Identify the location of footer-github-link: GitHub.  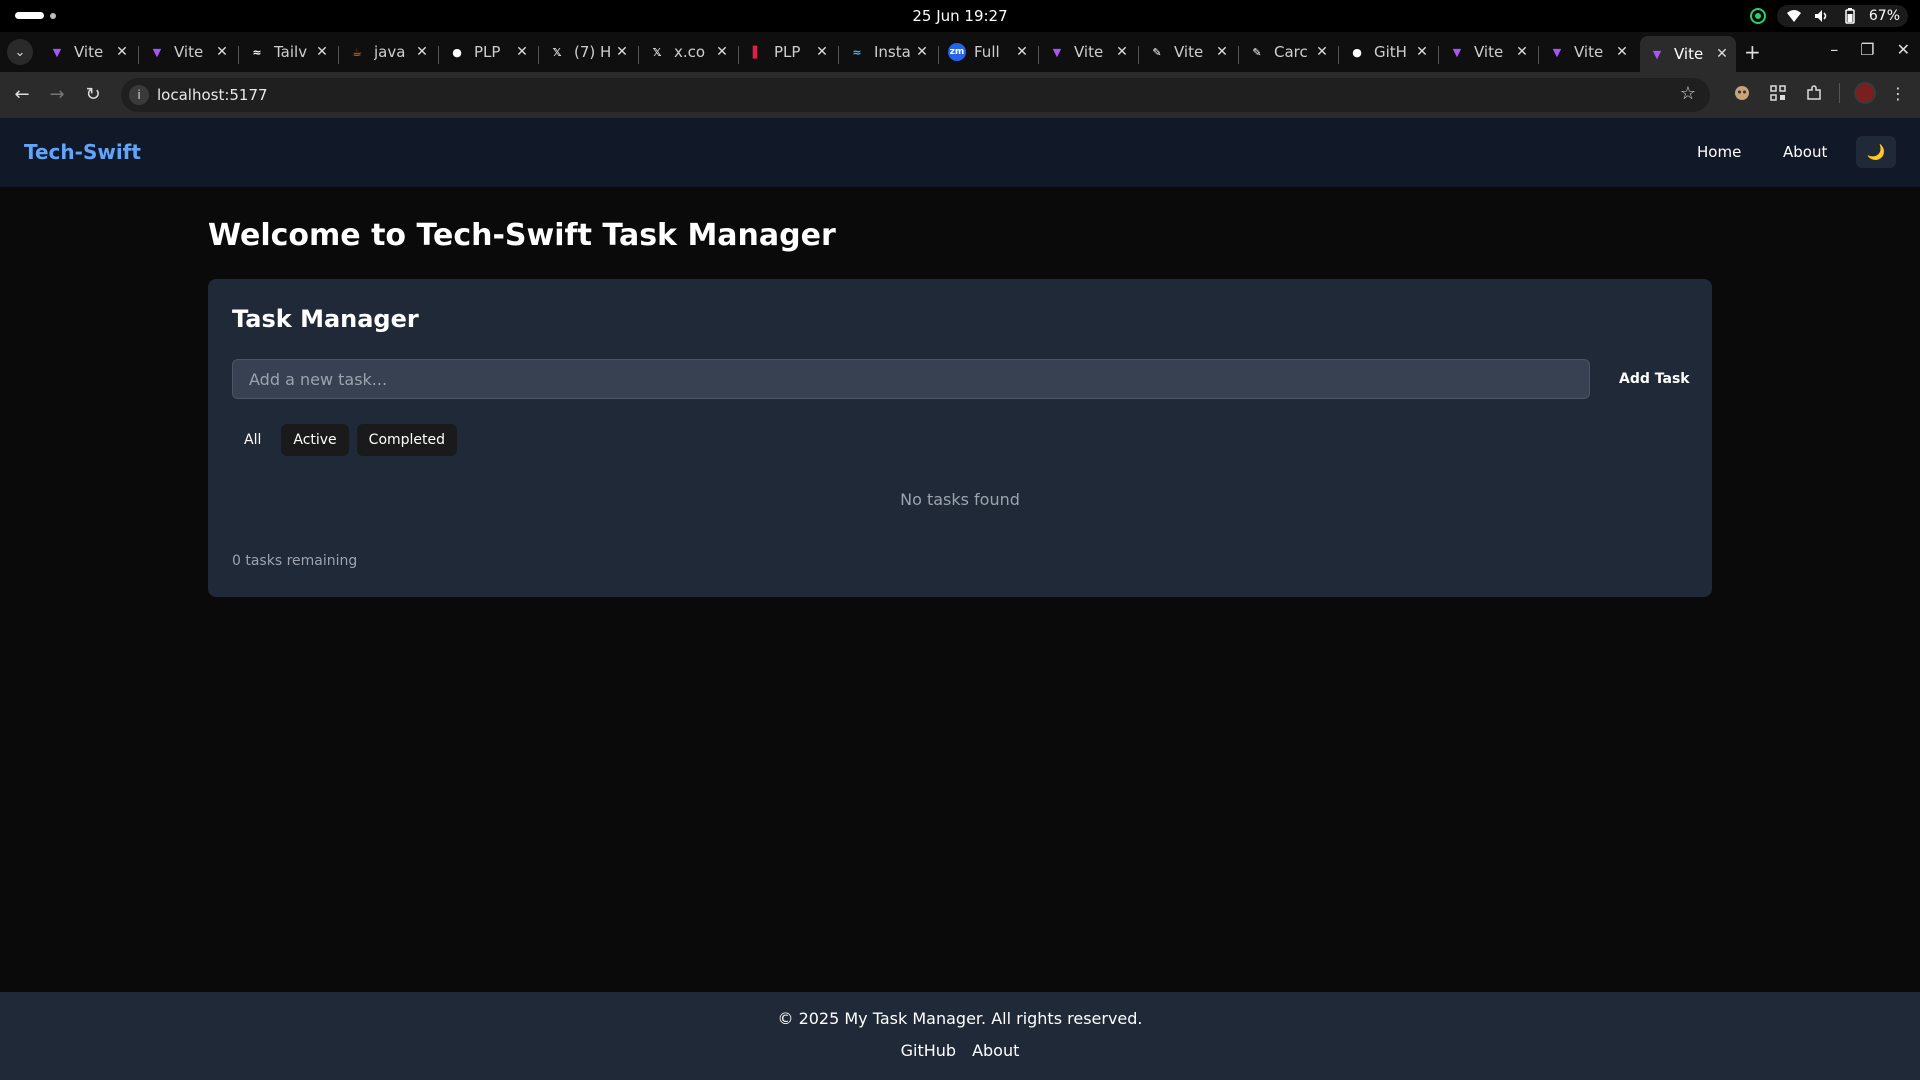
(928, 1050).